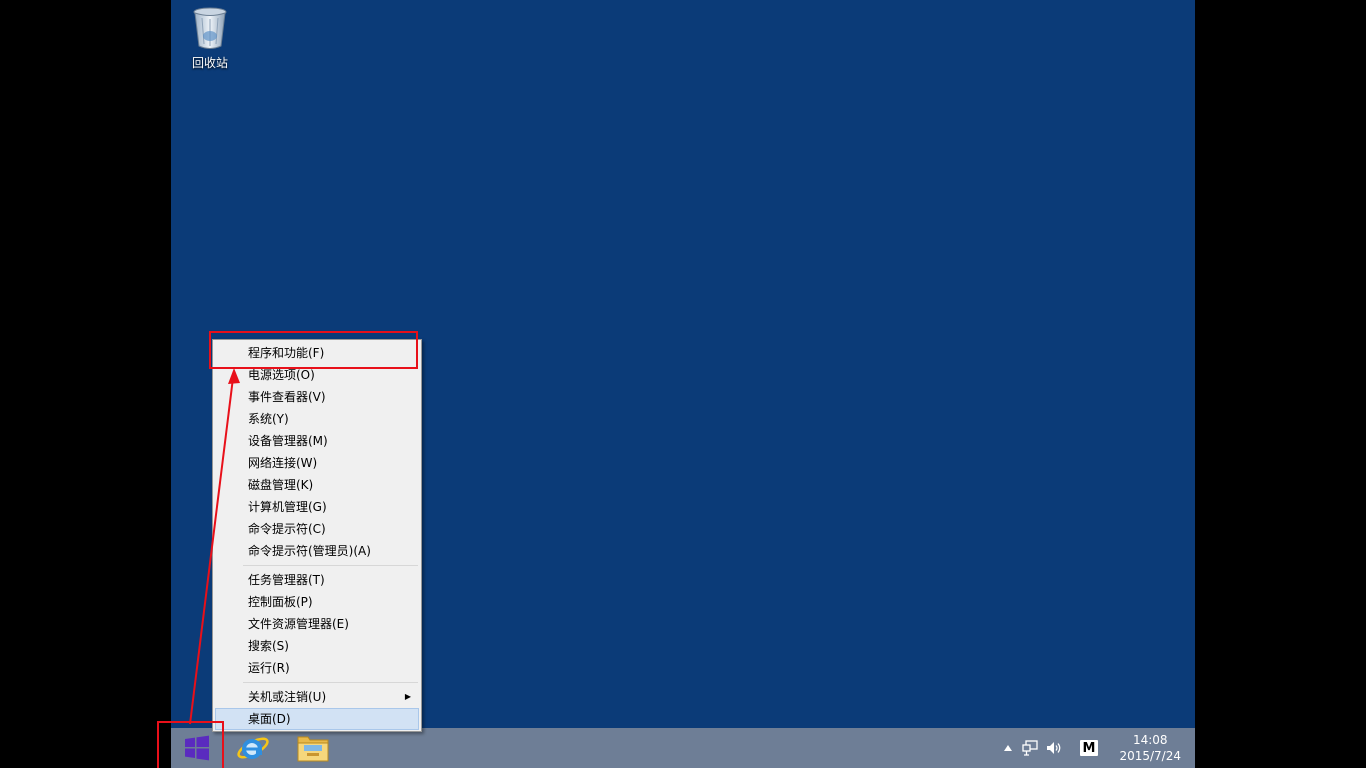 The image size is (1366, 768). I want to click on menu-item-label: 命令提示符(管理员)(A), so click(309, 551).